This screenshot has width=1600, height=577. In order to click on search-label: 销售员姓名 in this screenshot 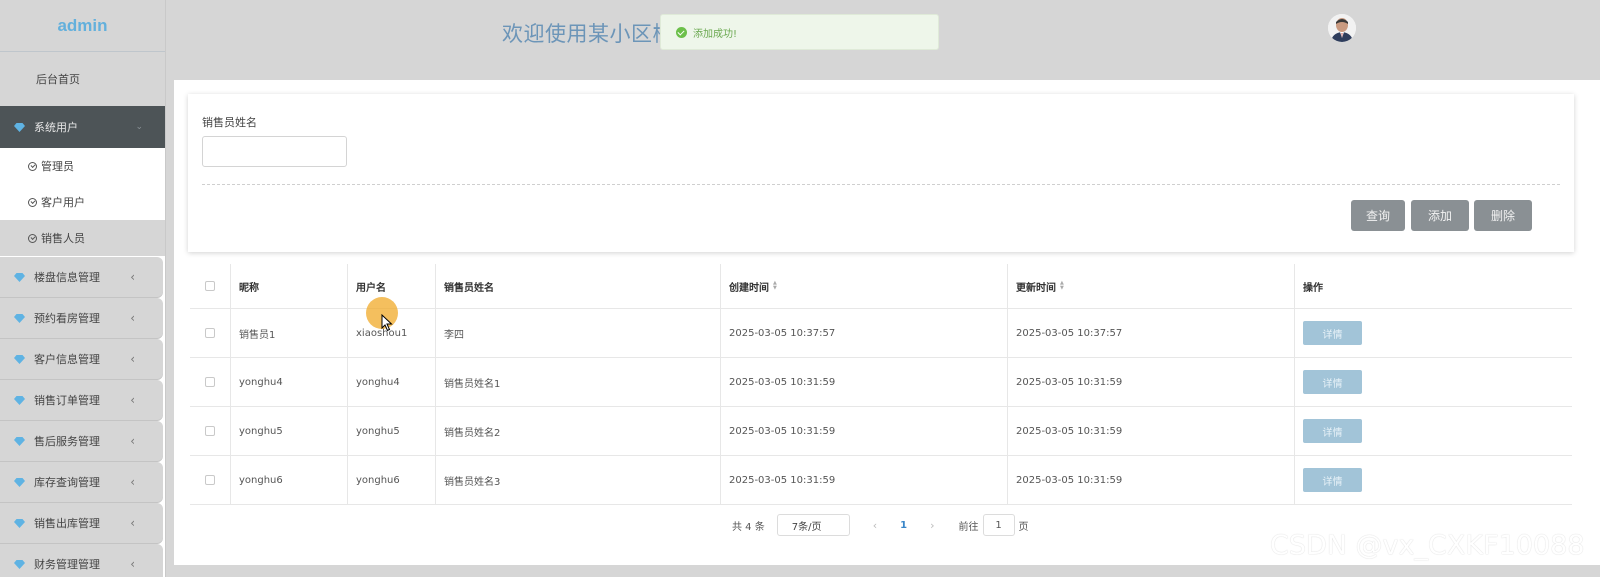, I will do `click(229, 122)`.